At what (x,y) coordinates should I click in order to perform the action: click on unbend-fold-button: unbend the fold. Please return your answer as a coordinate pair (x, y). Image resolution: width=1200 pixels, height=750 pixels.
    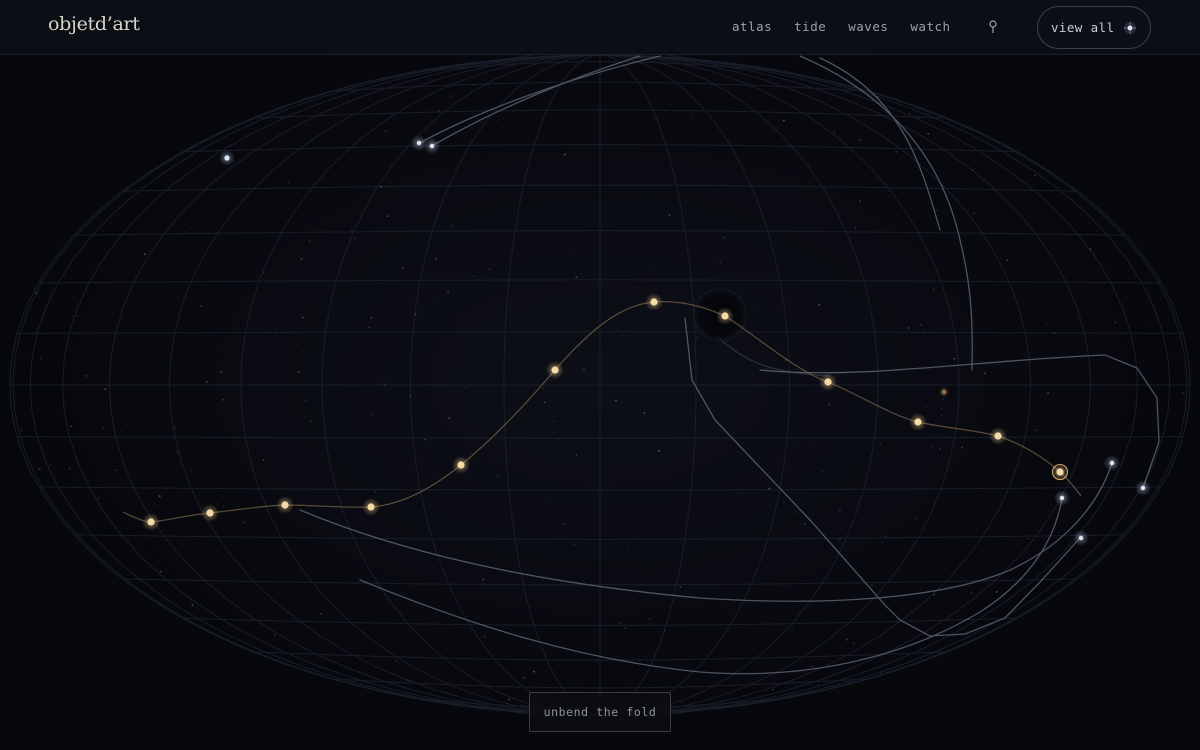
    Looking at the image, I should click on (600, 712).